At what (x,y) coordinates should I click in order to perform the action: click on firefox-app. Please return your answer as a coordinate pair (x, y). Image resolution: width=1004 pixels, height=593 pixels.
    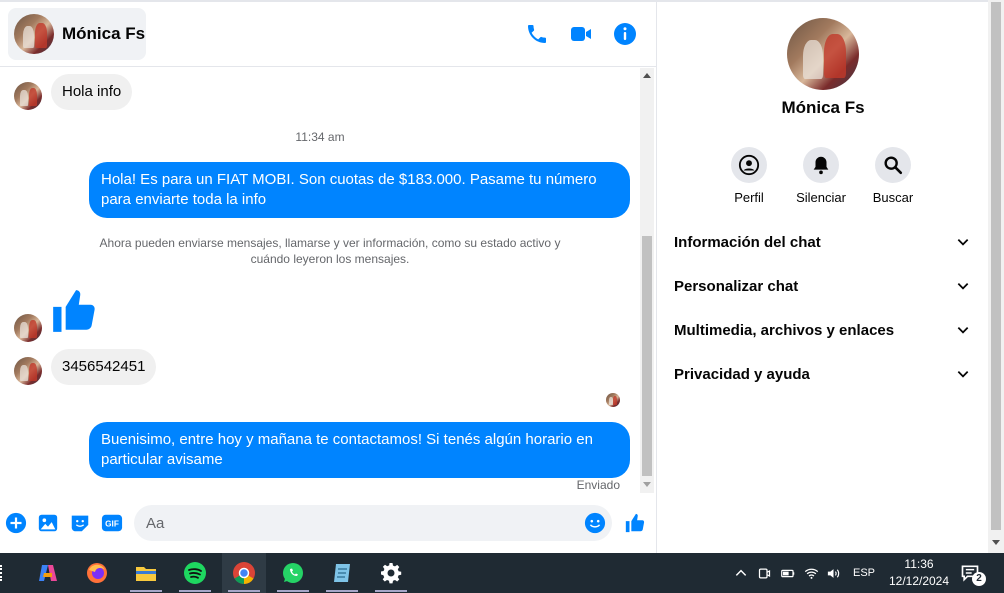
    Looking at the image, I should click on (97, 573).